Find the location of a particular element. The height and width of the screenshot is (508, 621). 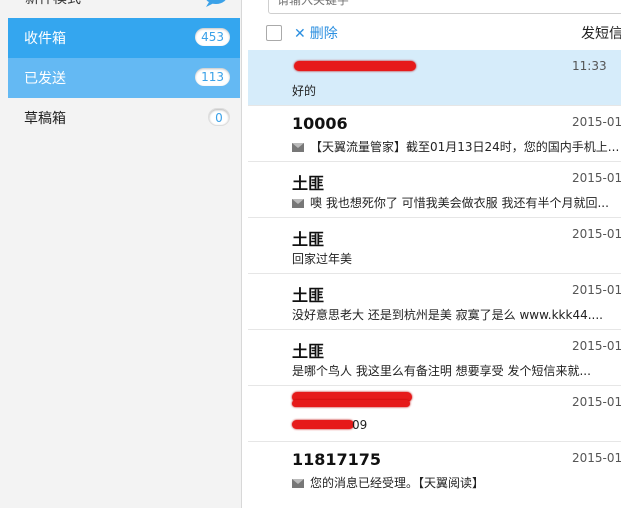

search-box is located at coordinates (444, 7).